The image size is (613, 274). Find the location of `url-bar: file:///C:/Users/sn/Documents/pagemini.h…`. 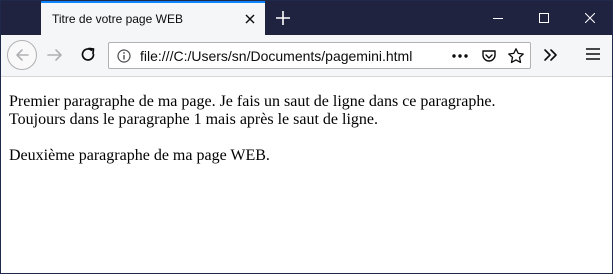

url-bar: file:///C:/Users/sn/Documents/pagemini.h… is located at coordinates (319, 55).